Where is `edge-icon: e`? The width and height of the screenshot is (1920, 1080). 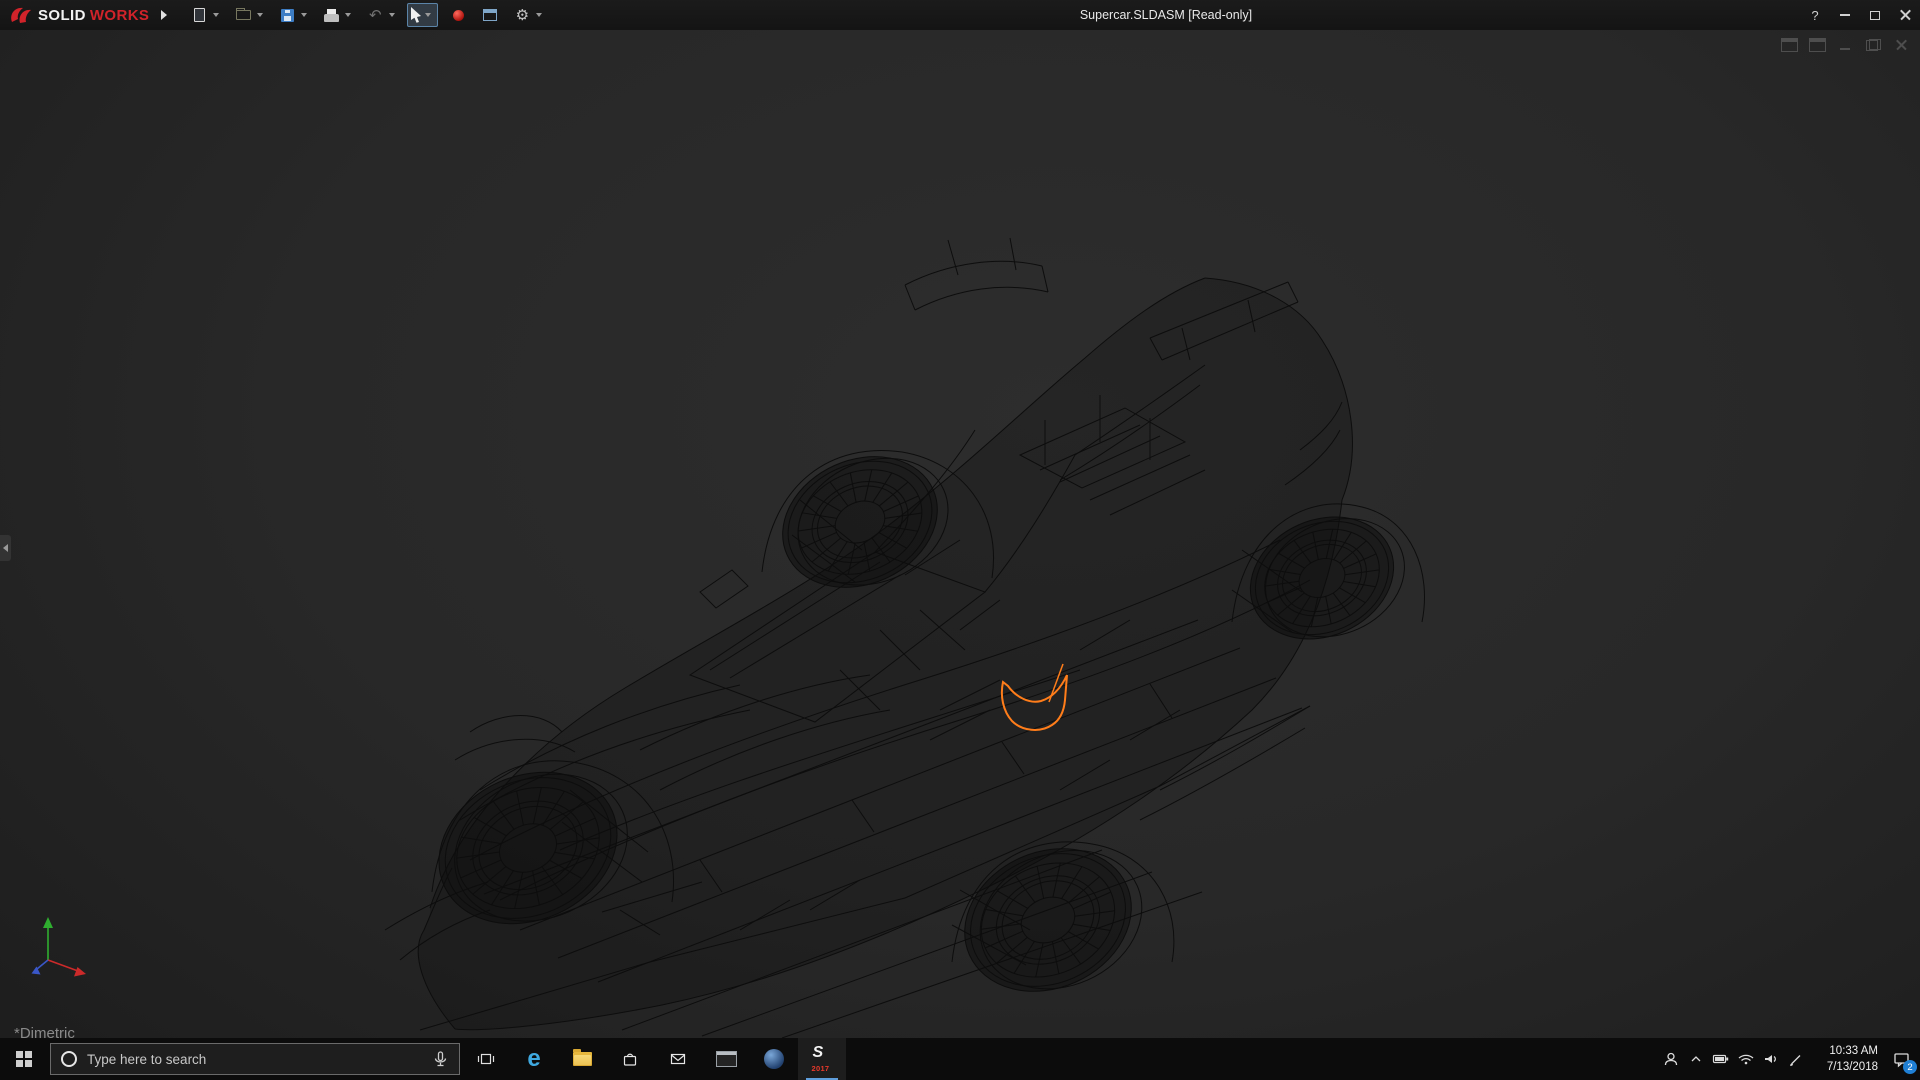
edge-icon: e is located at coordinates (534, 1058).